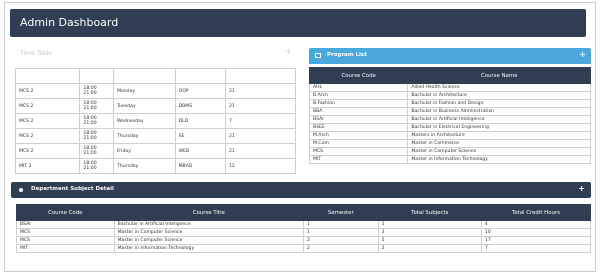  What do you see at coordinates (208, 212) in the screenshot?
I see `column-header-course-title: Course Title` at bounding box center [208, 212].